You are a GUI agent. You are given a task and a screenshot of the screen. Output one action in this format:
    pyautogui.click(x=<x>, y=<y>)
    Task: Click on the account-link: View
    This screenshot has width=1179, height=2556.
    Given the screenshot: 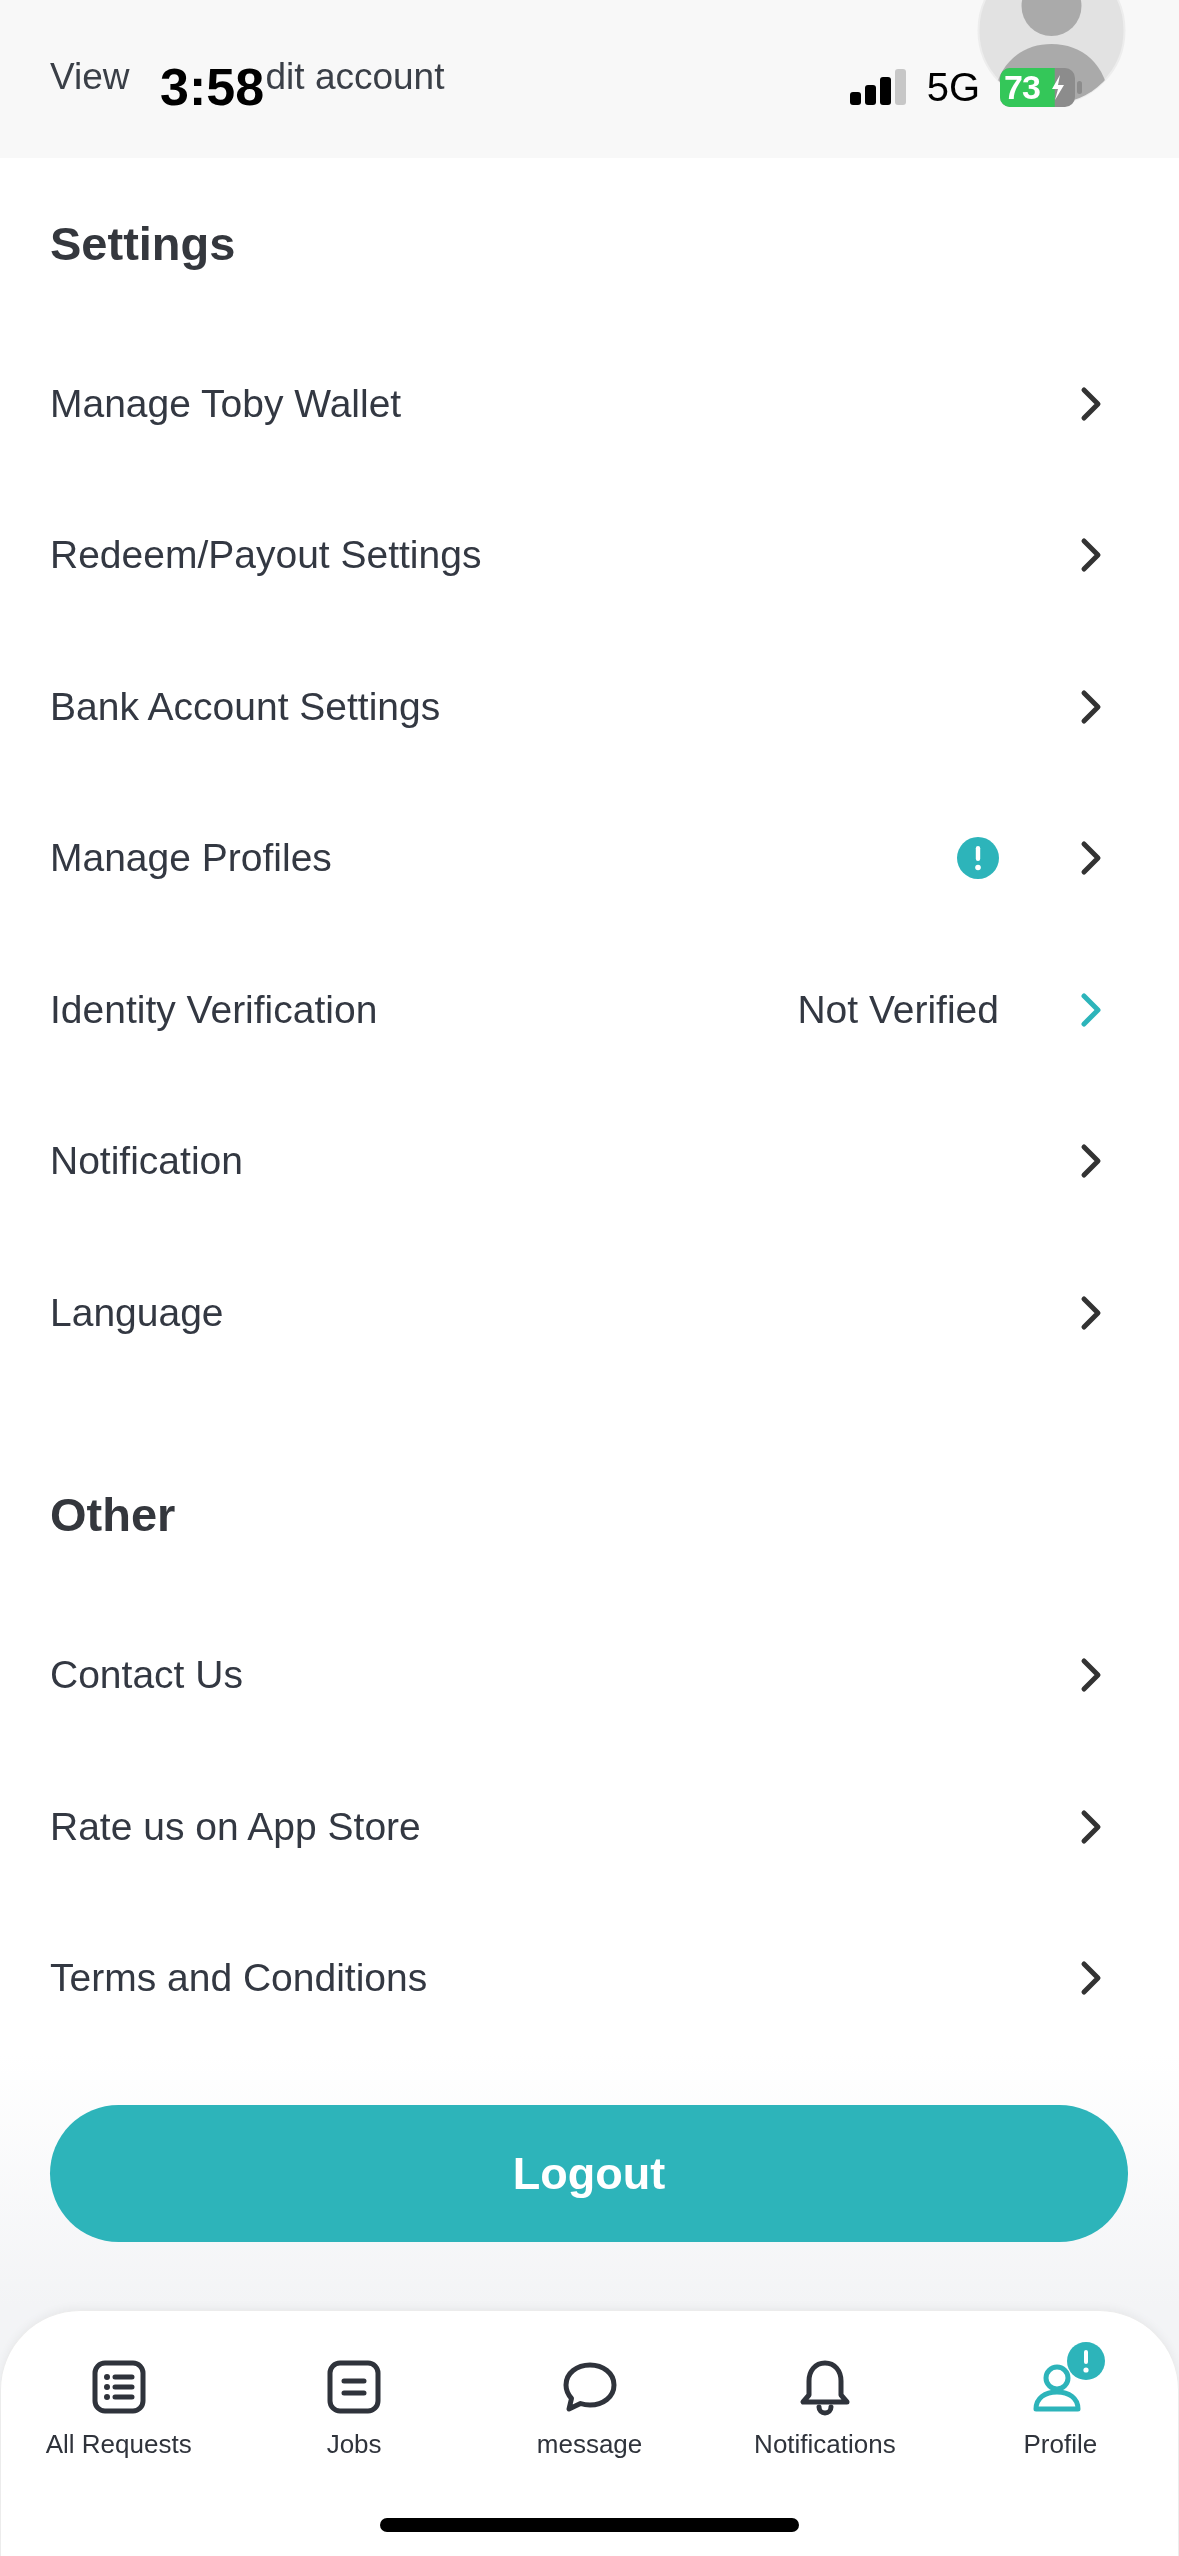 What is the action you would take?
    pyautogui.click(x=90, y=77)
    